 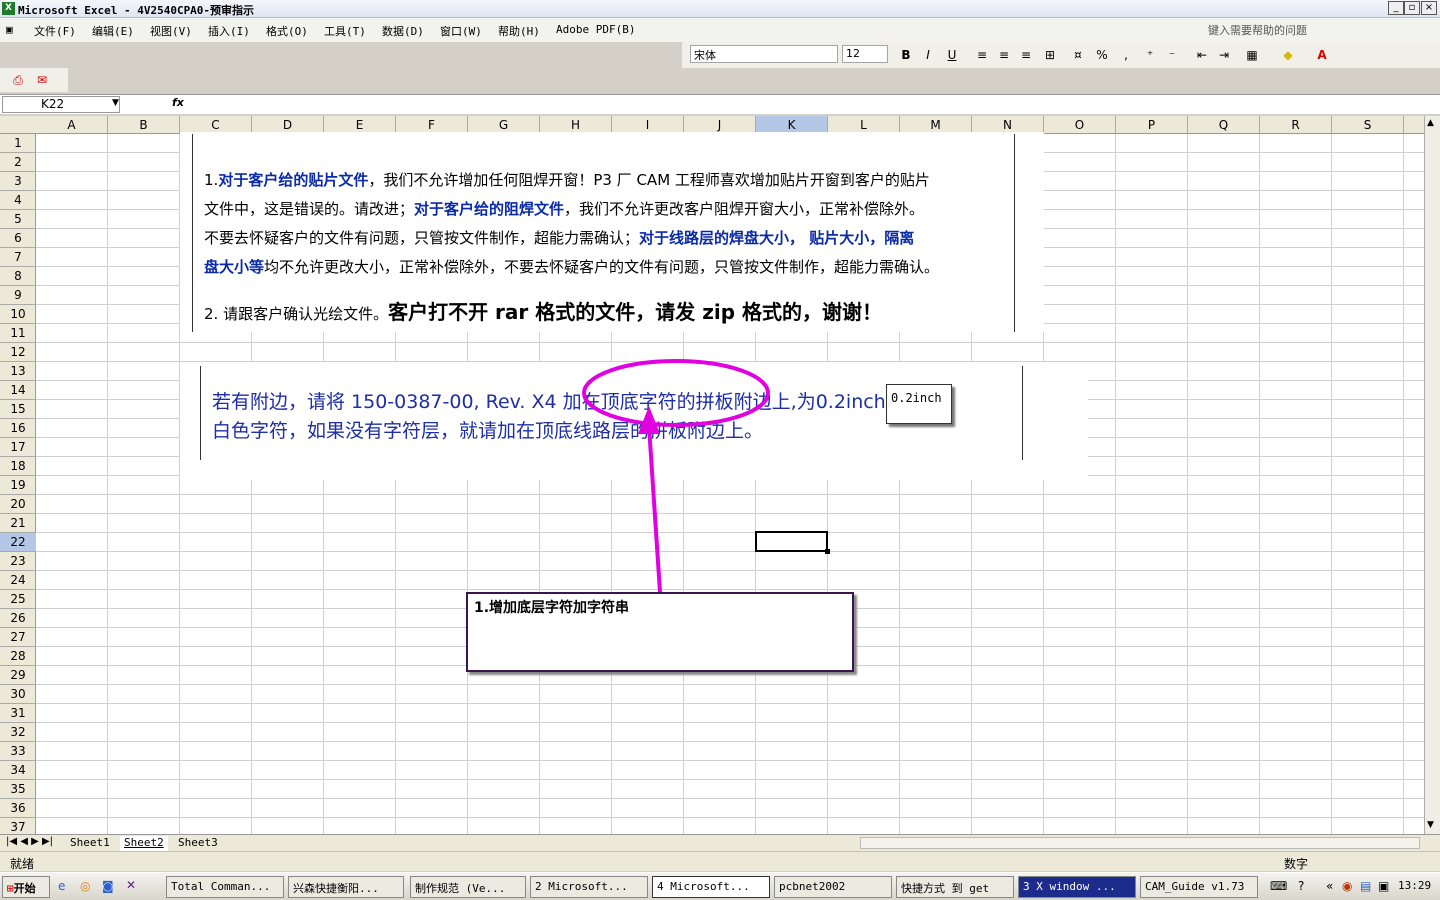 What do you see at coordinates (1126, 55) in the screenshot?
I see `comma-button: ,` at bounding box center [1126, 55].